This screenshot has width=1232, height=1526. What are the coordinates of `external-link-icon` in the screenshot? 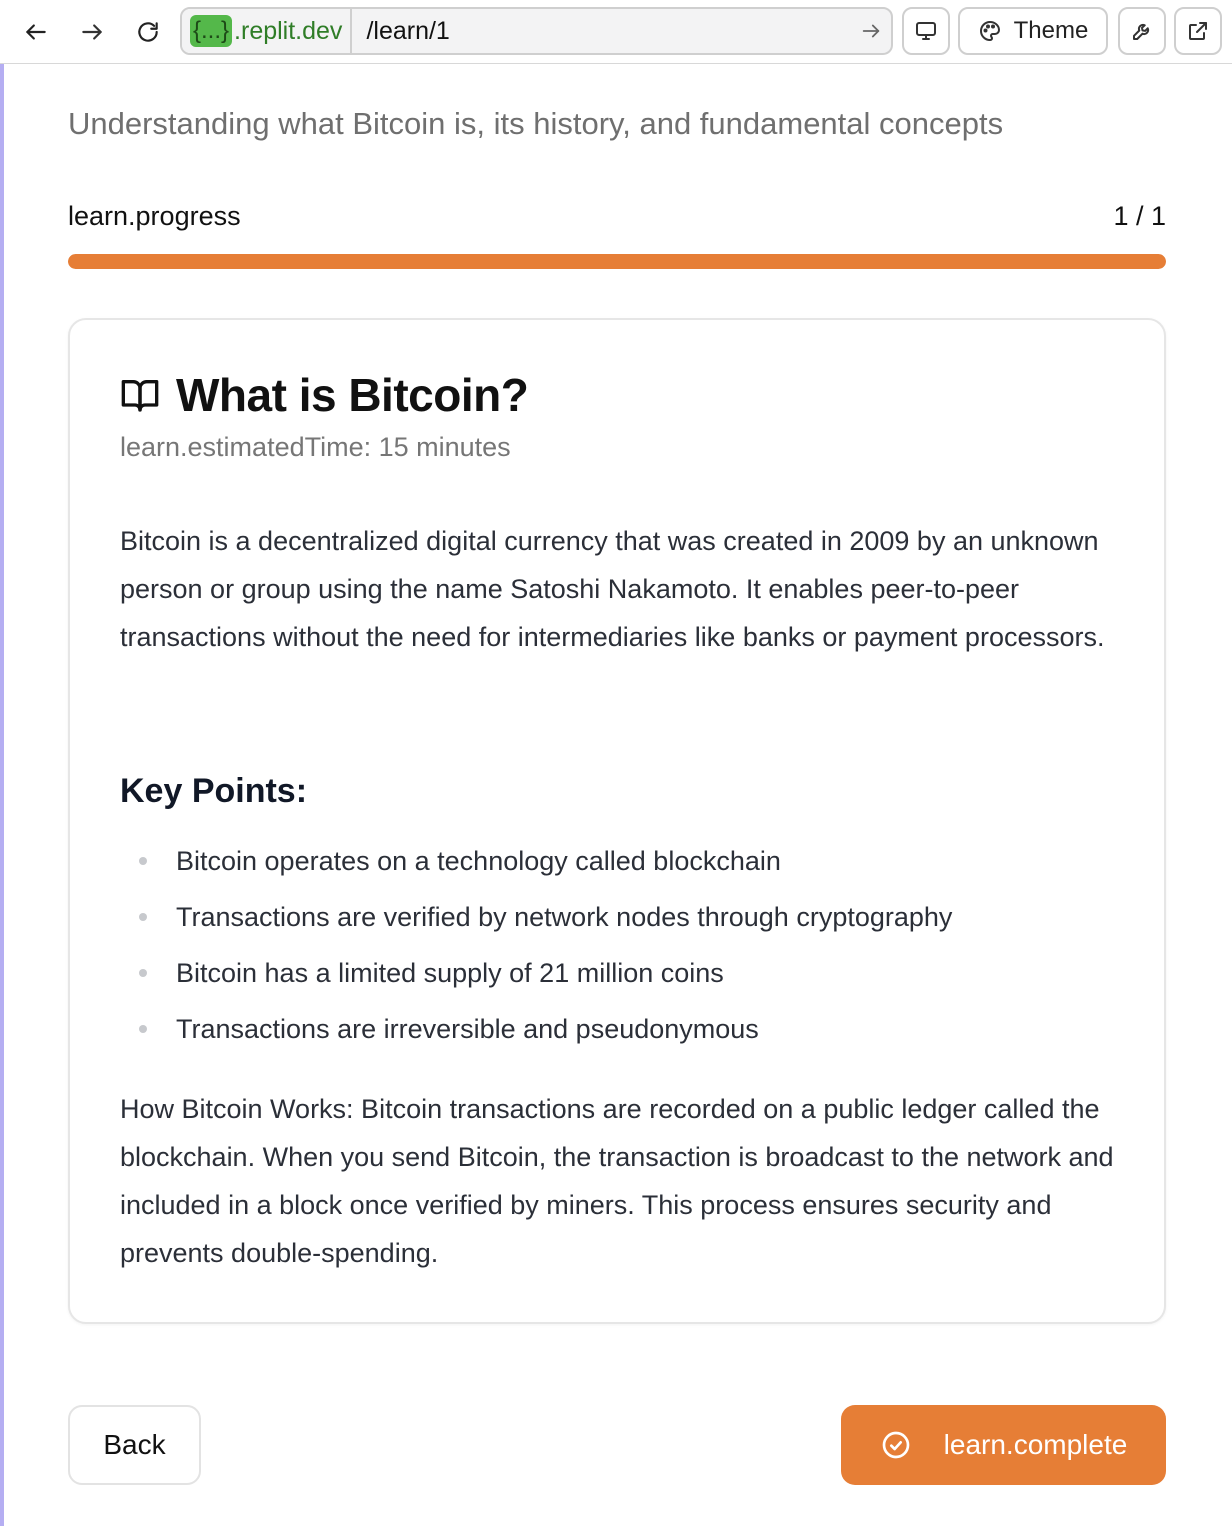 It's located at (1198, 31).